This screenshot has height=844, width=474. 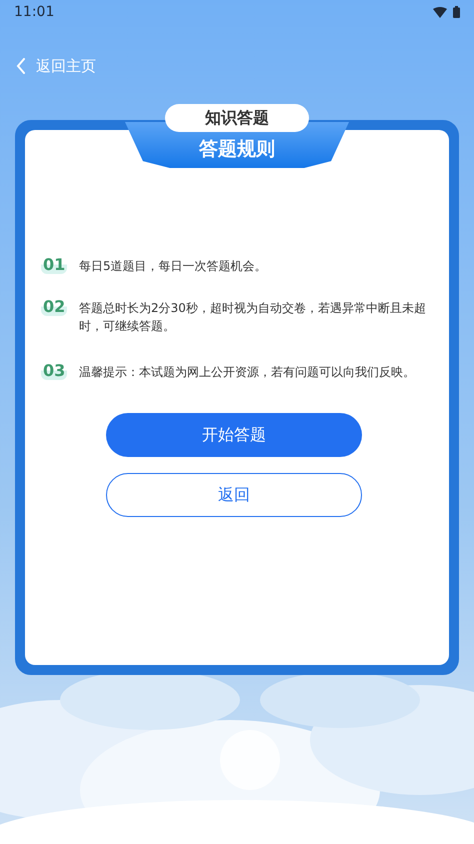 I want to click on battery-icon, so click(x=456, y=12).